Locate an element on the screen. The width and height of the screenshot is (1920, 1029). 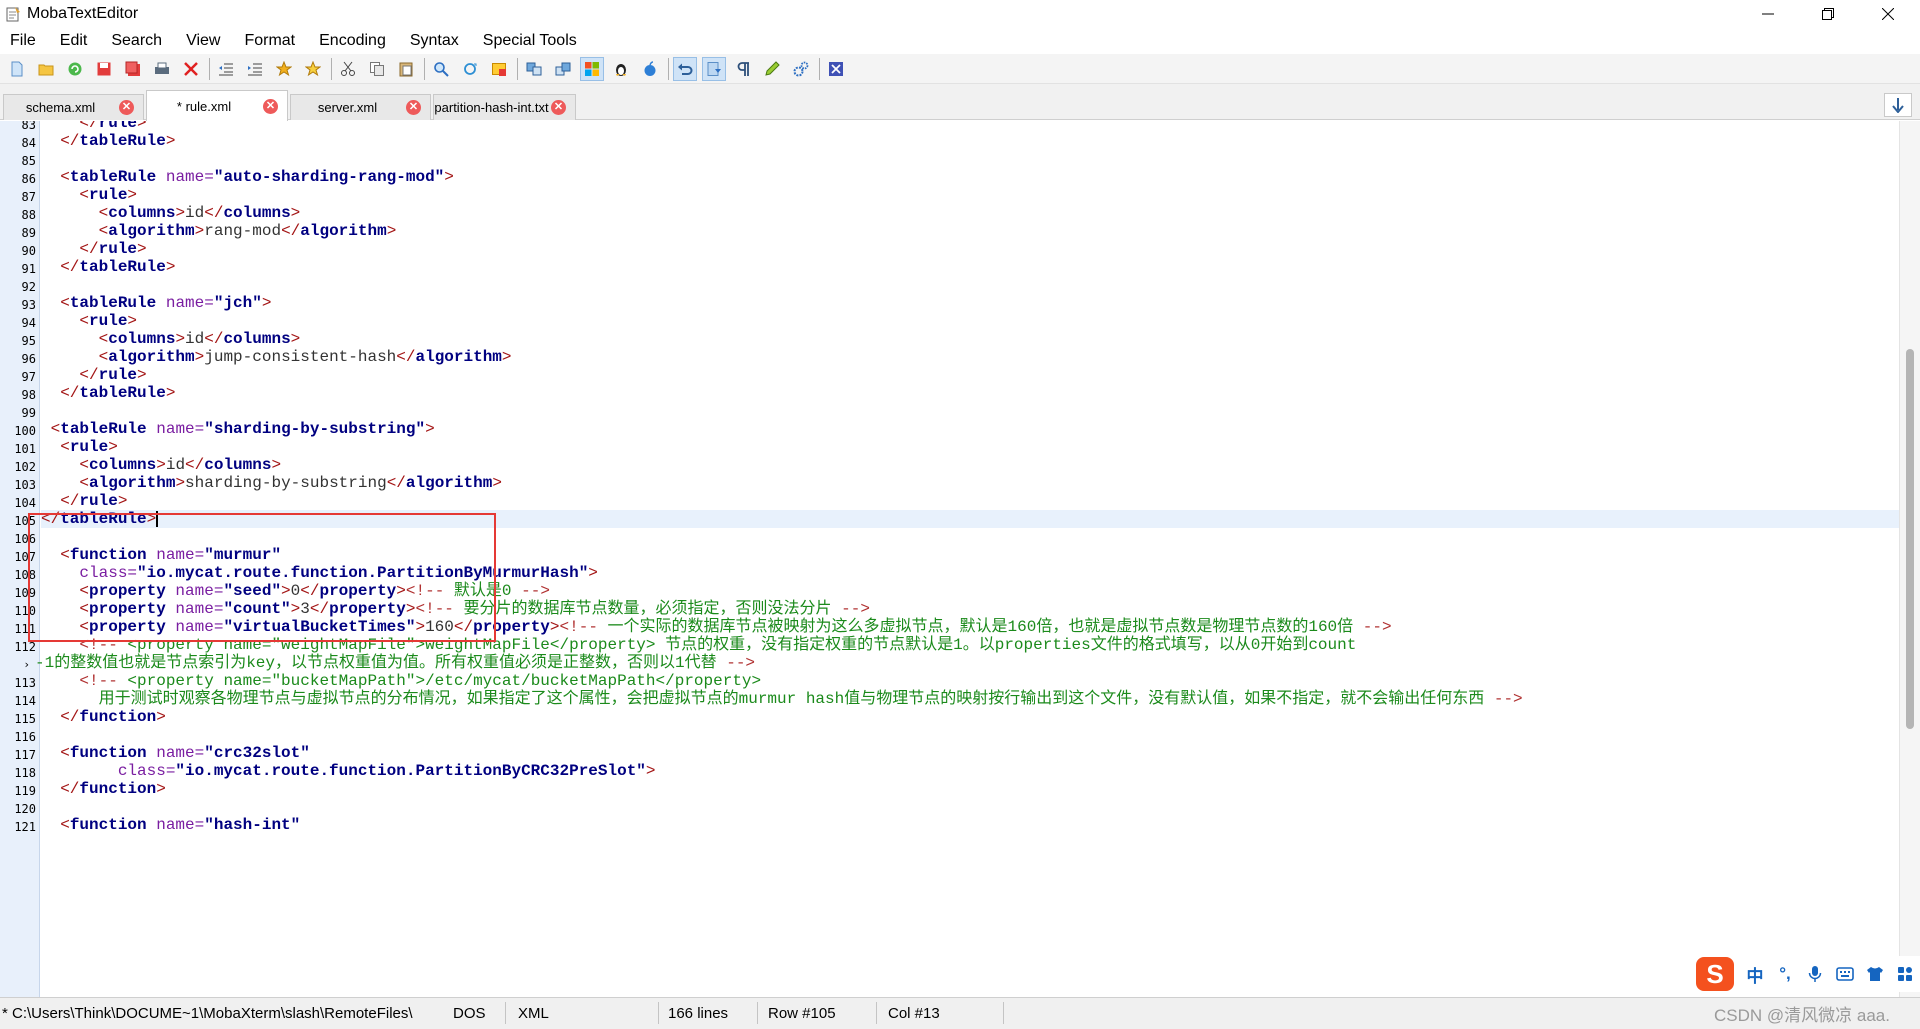
close-file-button is located at coordinates (191, 69).